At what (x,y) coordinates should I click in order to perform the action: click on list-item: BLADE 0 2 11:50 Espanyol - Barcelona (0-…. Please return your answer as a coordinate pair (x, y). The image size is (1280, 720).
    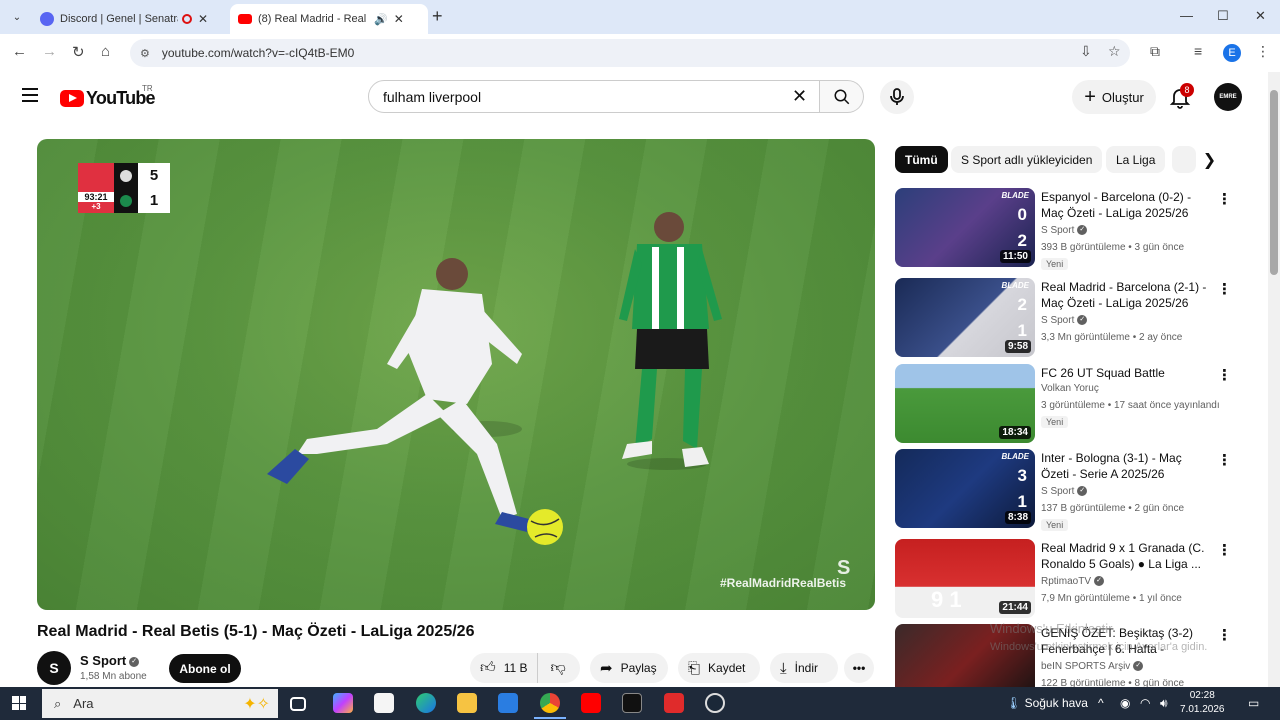
    Looking at the image, I should click on (1065, 229).